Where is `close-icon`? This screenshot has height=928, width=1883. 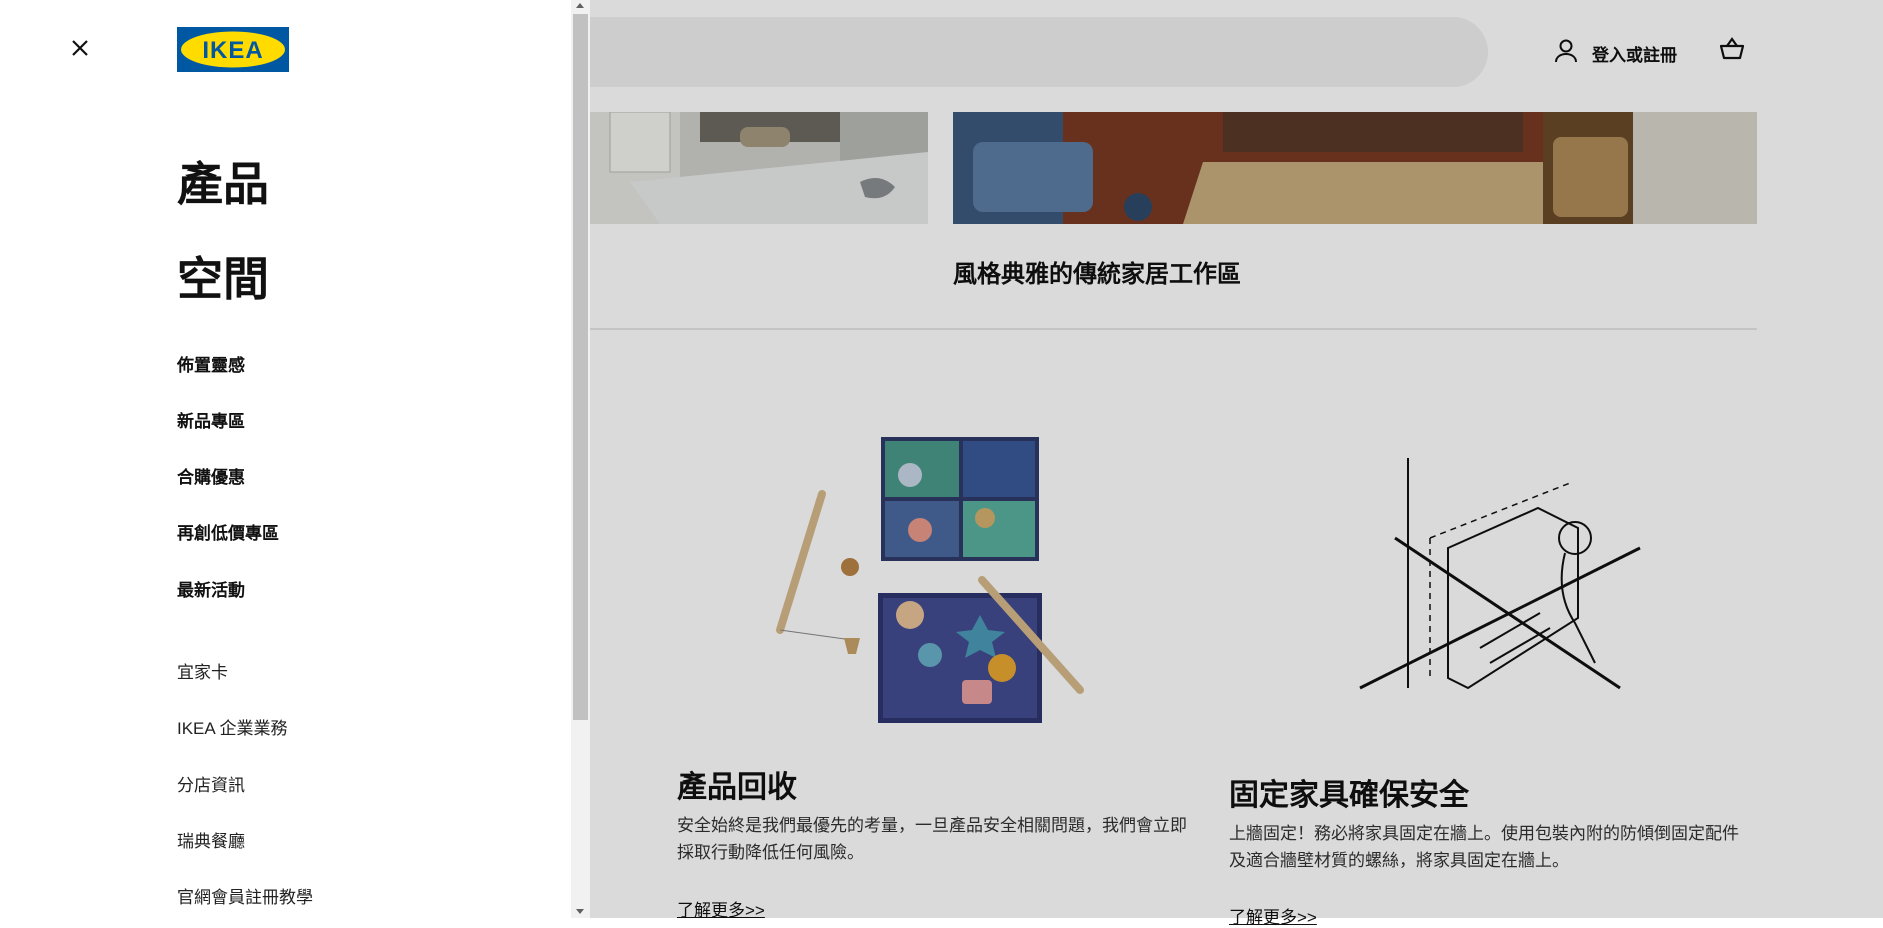 close-icon is located at coordinates (80, 50).